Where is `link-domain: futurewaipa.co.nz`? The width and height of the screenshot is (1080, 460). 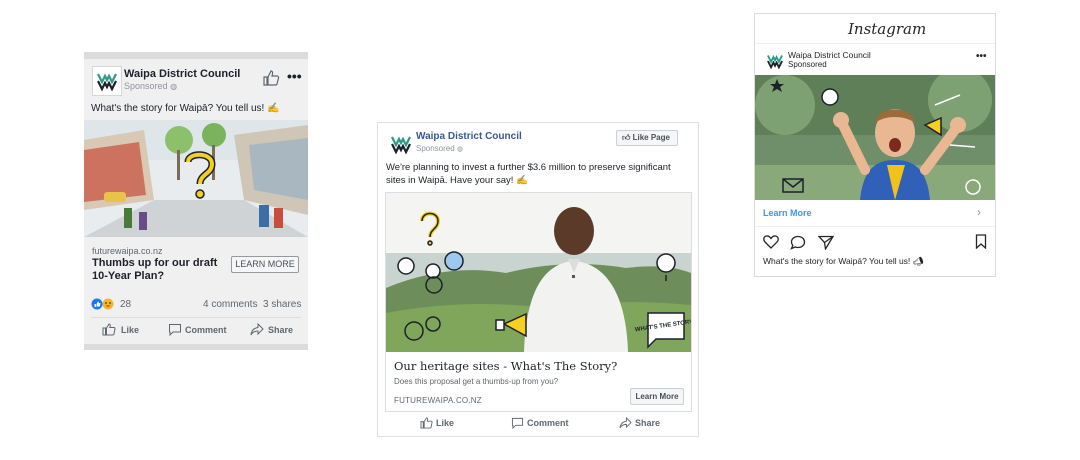 link-domain: futurewaipa.co.nz is located at coordinates (127, 251).